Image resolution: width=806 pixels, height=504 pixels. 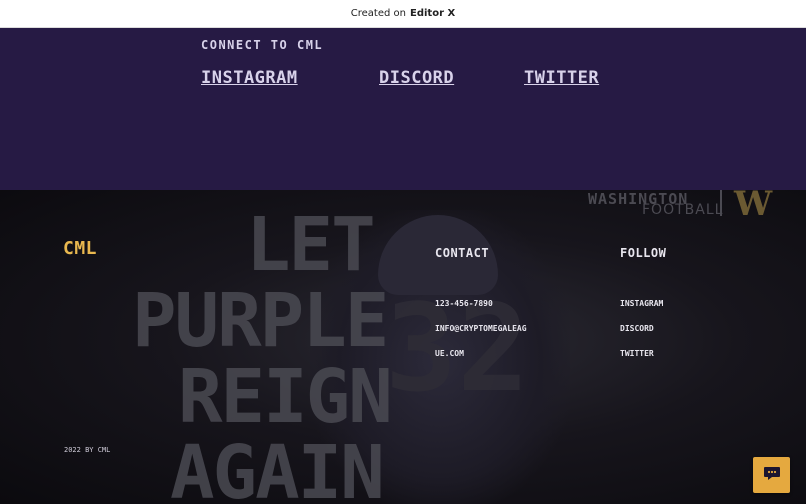 I want to click on chat-button, so click(x=771, y=475).